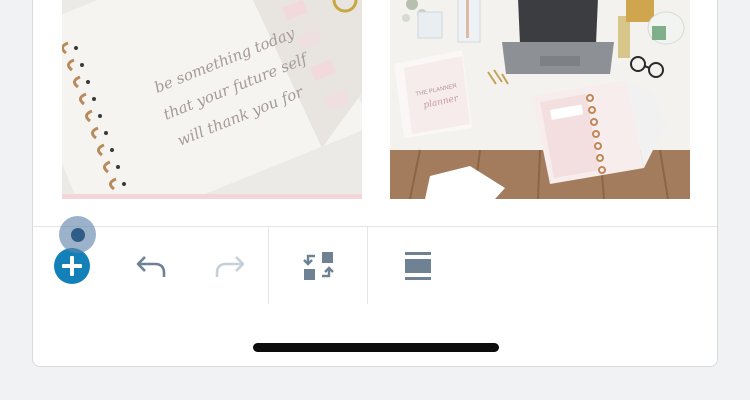 Image resolution: width=750 pixels, height=400 pixels. I want to click on block-settings-icon, so click(418, 266).